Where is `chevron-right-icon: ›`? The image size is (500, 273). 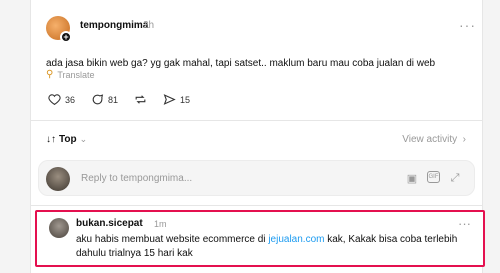 chevron-right-icon: › is located at coordinates (462, 139).